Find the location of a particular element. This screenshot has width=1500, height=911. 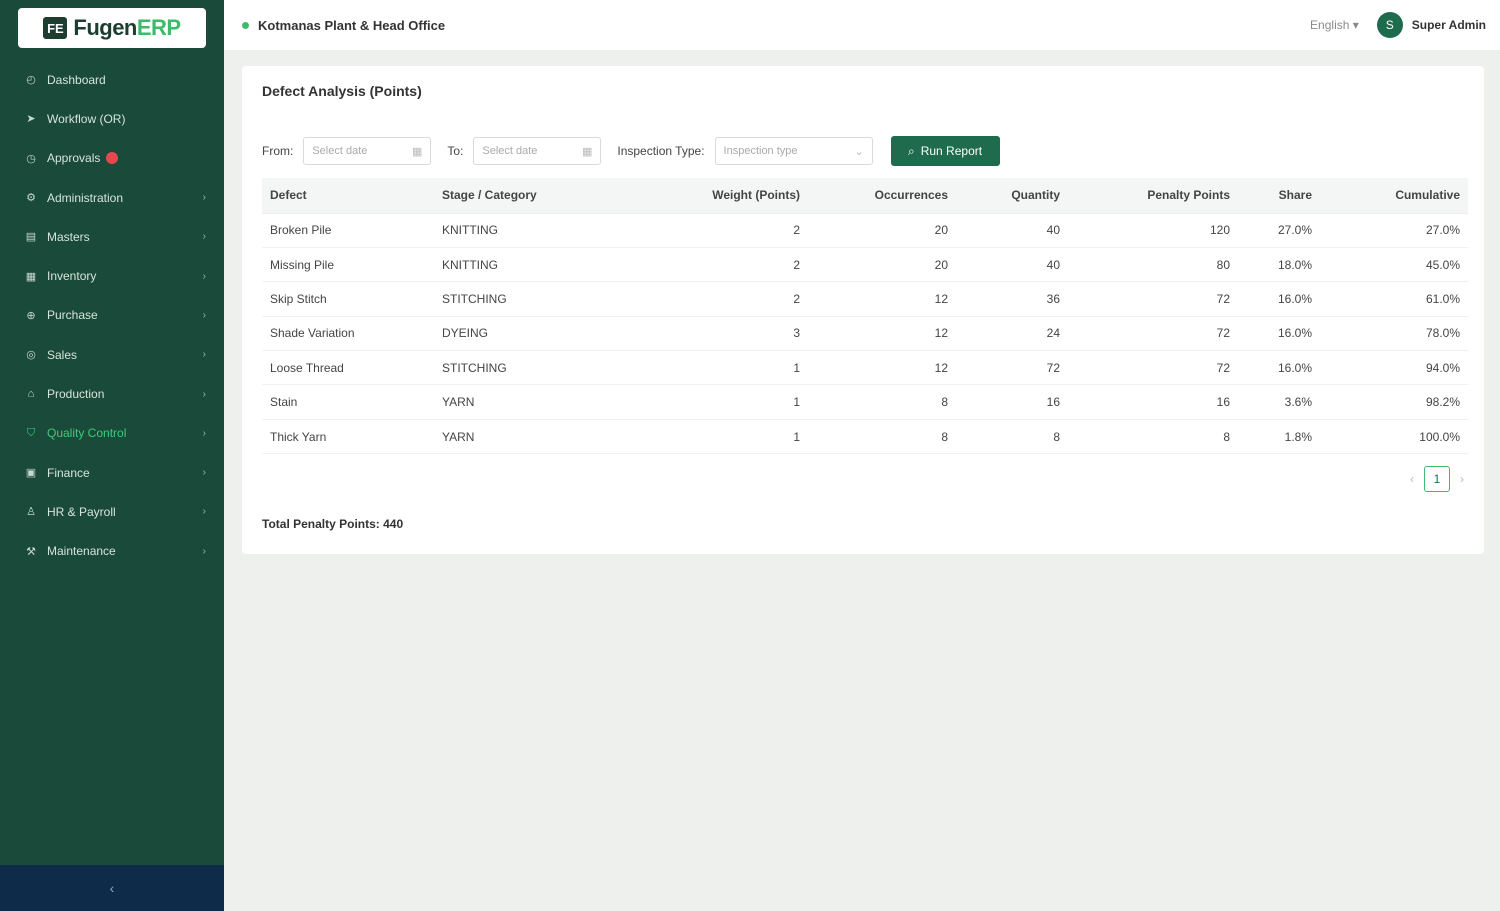

run-report-button: ⌕ Run Report is located at coordinates (945, 151).